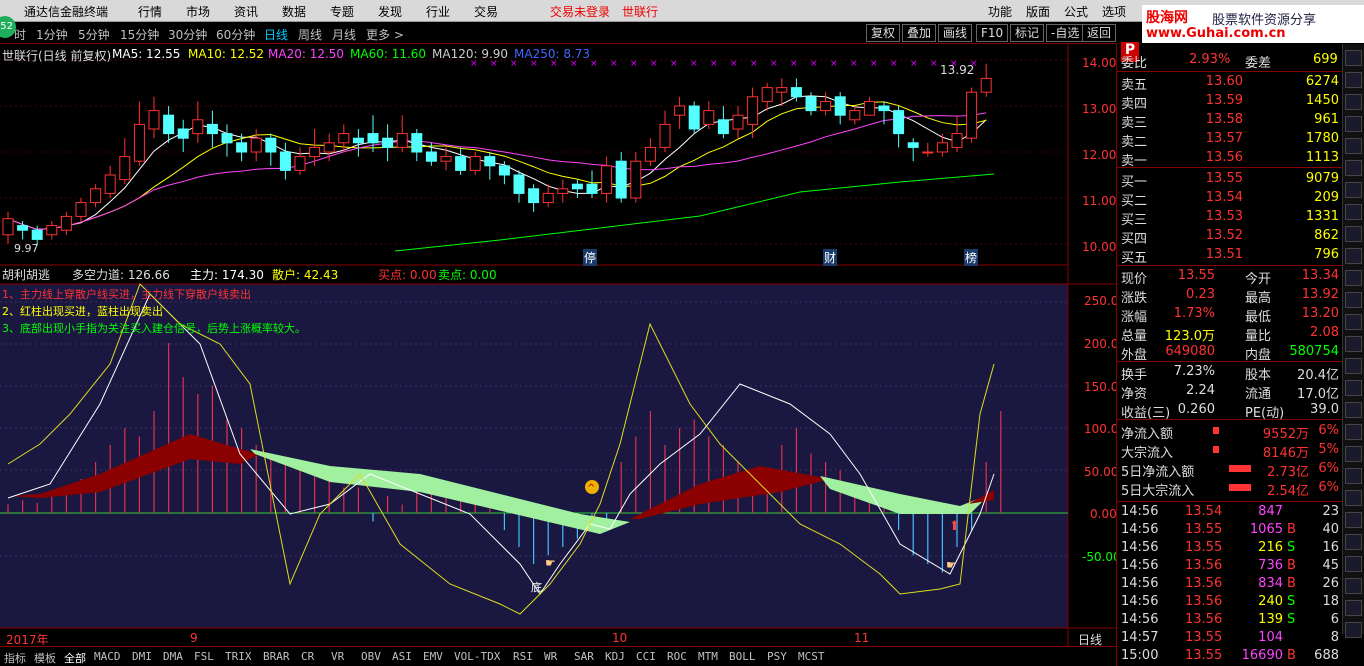  Describe the element at coordinates (198, 11) in the screenshot. I see `menu-market: 市场` at that location.